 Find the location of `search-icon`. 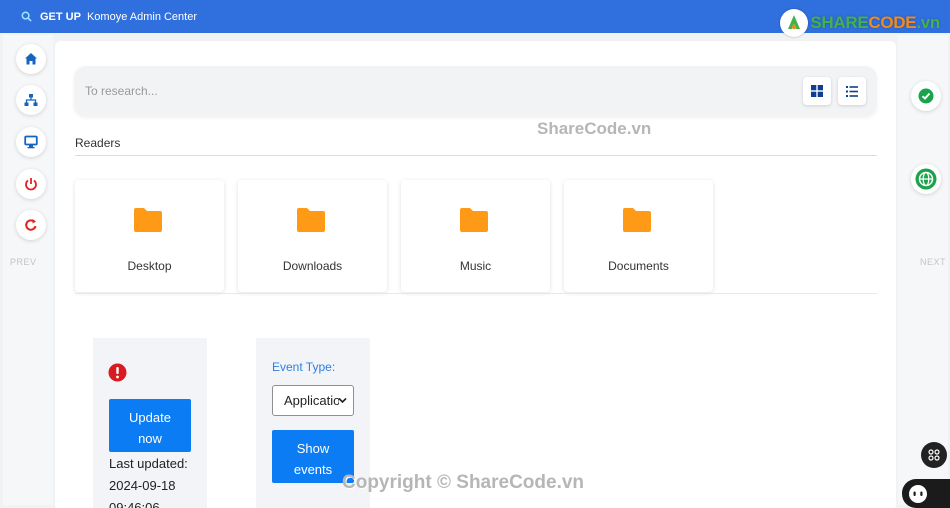

search-icon is located at coordinates (26, 16).